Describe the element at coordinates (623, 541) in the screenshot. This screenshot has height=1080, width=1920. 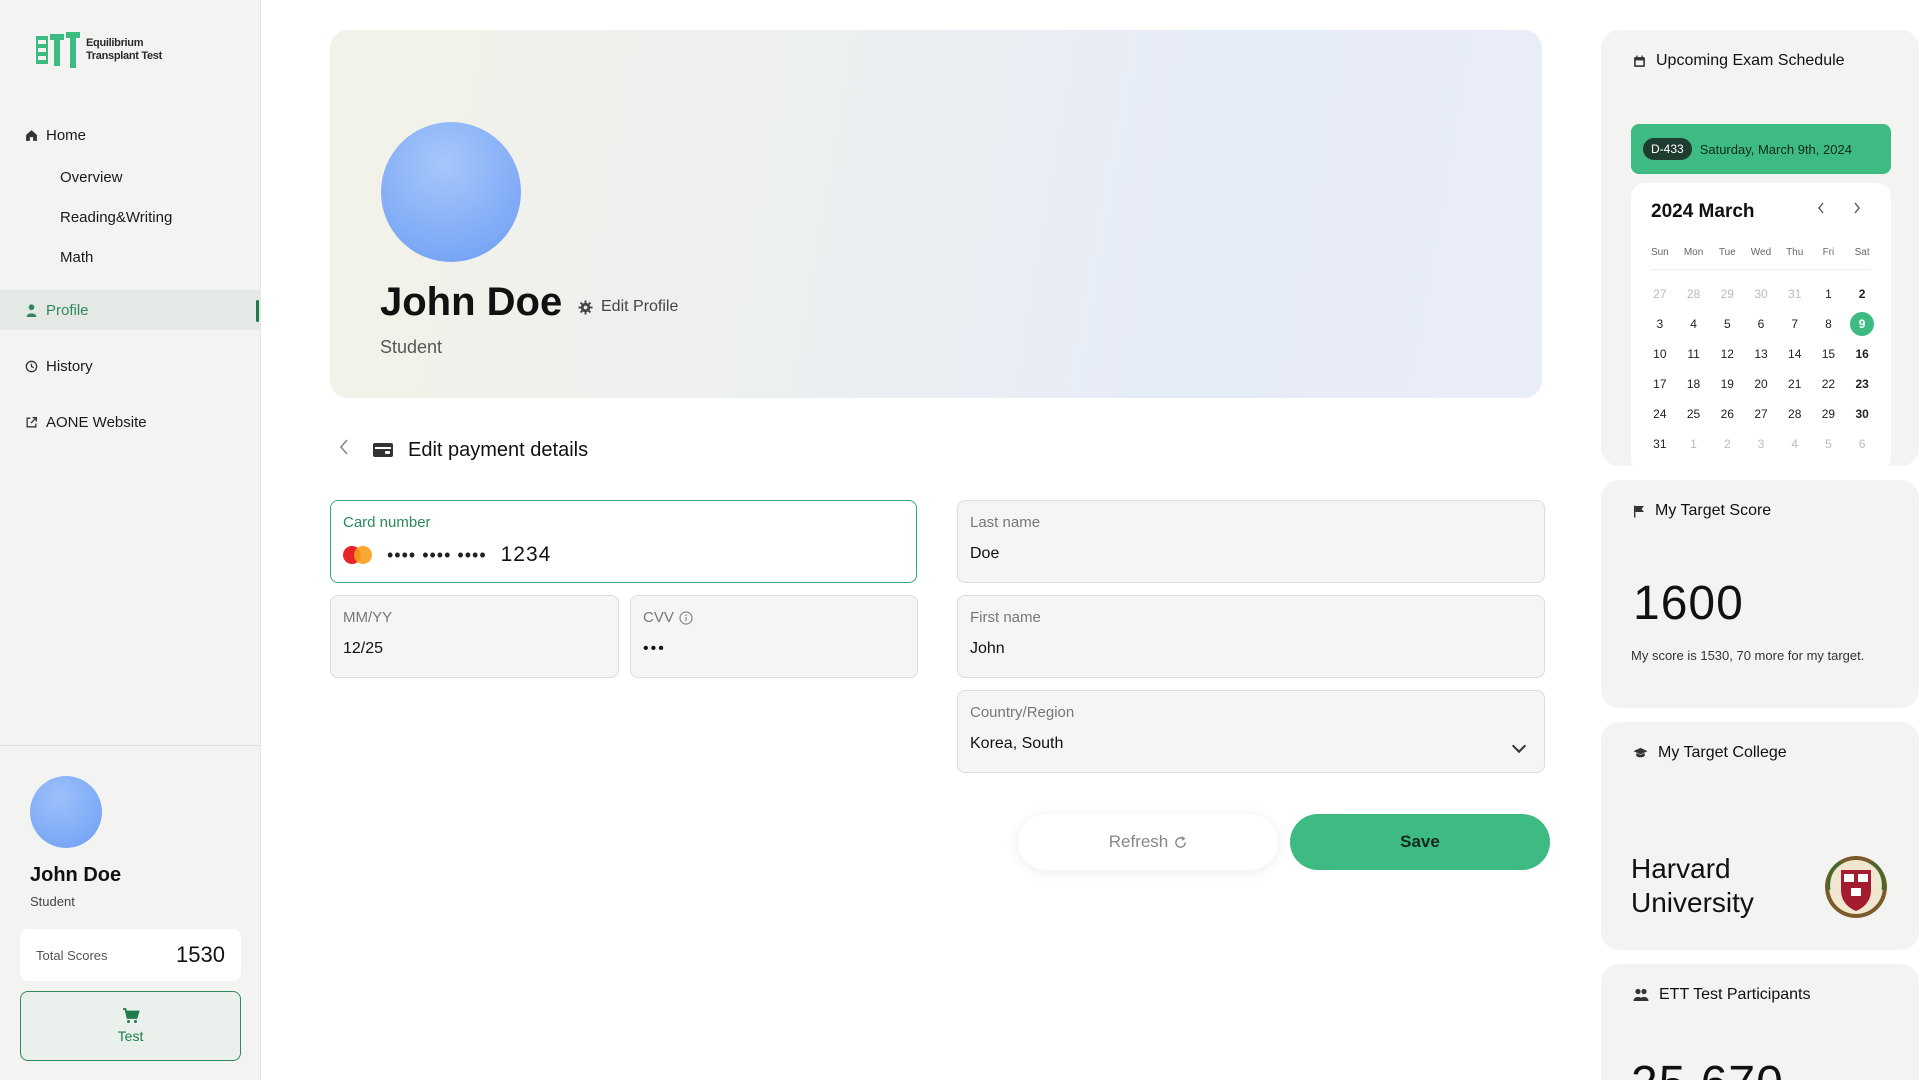
I see `card-number-field: Card number •••• •••• •••• 1234` at that location.